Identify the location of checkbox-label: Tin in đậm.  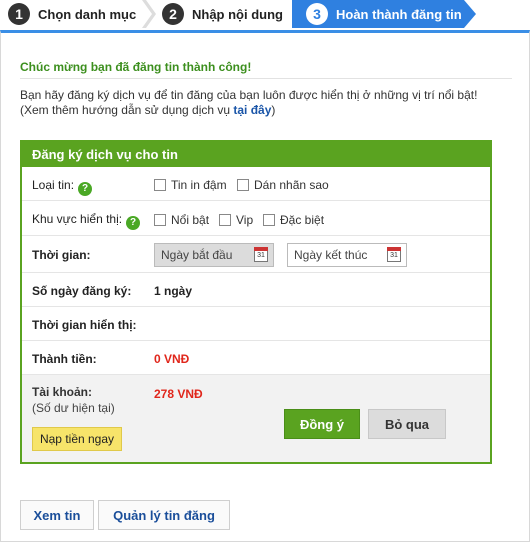
(199, 185).